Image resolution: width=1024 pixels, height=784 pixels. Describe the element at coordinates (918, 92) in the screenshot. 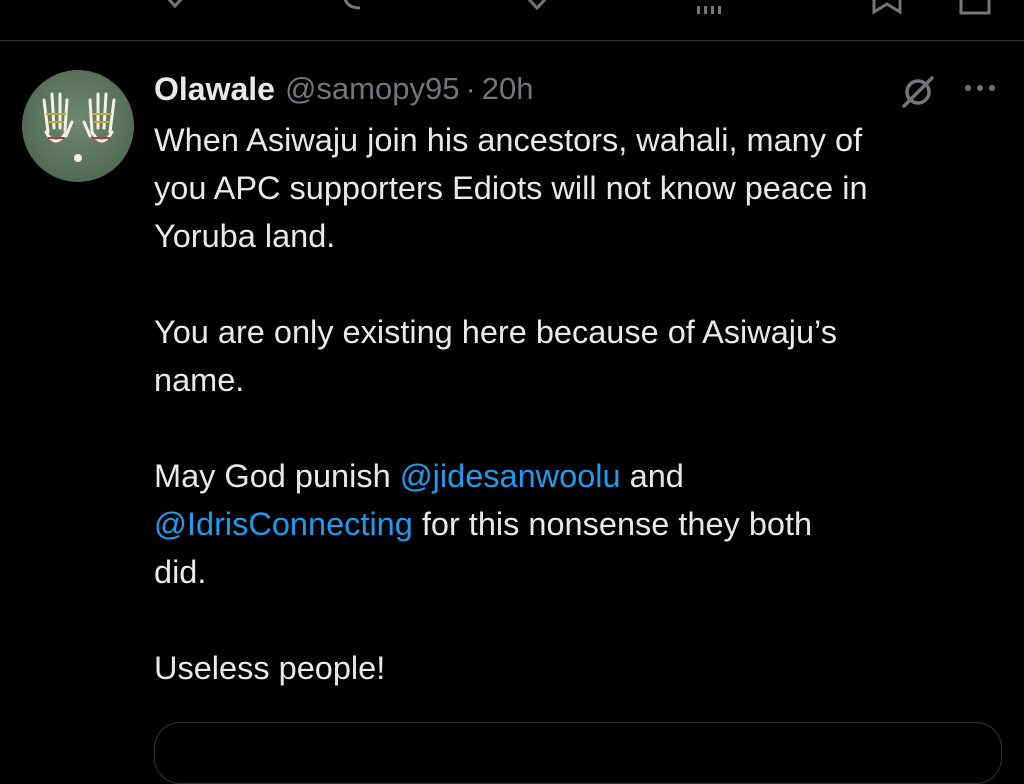

I see `grok-icon` at that location.